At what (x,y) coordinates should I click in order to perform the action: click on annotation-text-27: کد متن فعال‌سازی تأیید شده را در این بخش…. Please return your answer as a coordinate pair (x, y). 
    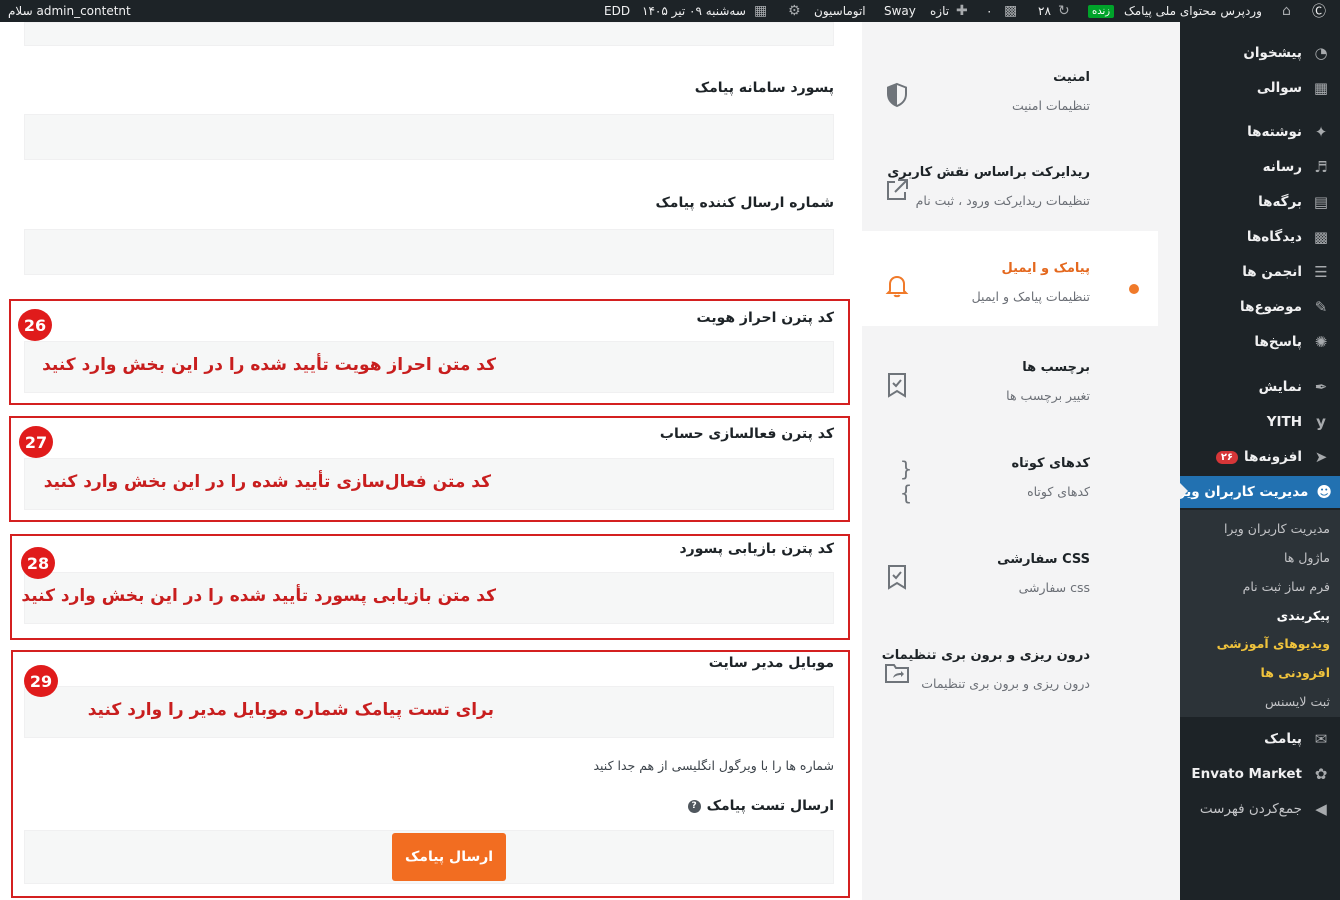
    Looking at the image, I should click on (267, 482).